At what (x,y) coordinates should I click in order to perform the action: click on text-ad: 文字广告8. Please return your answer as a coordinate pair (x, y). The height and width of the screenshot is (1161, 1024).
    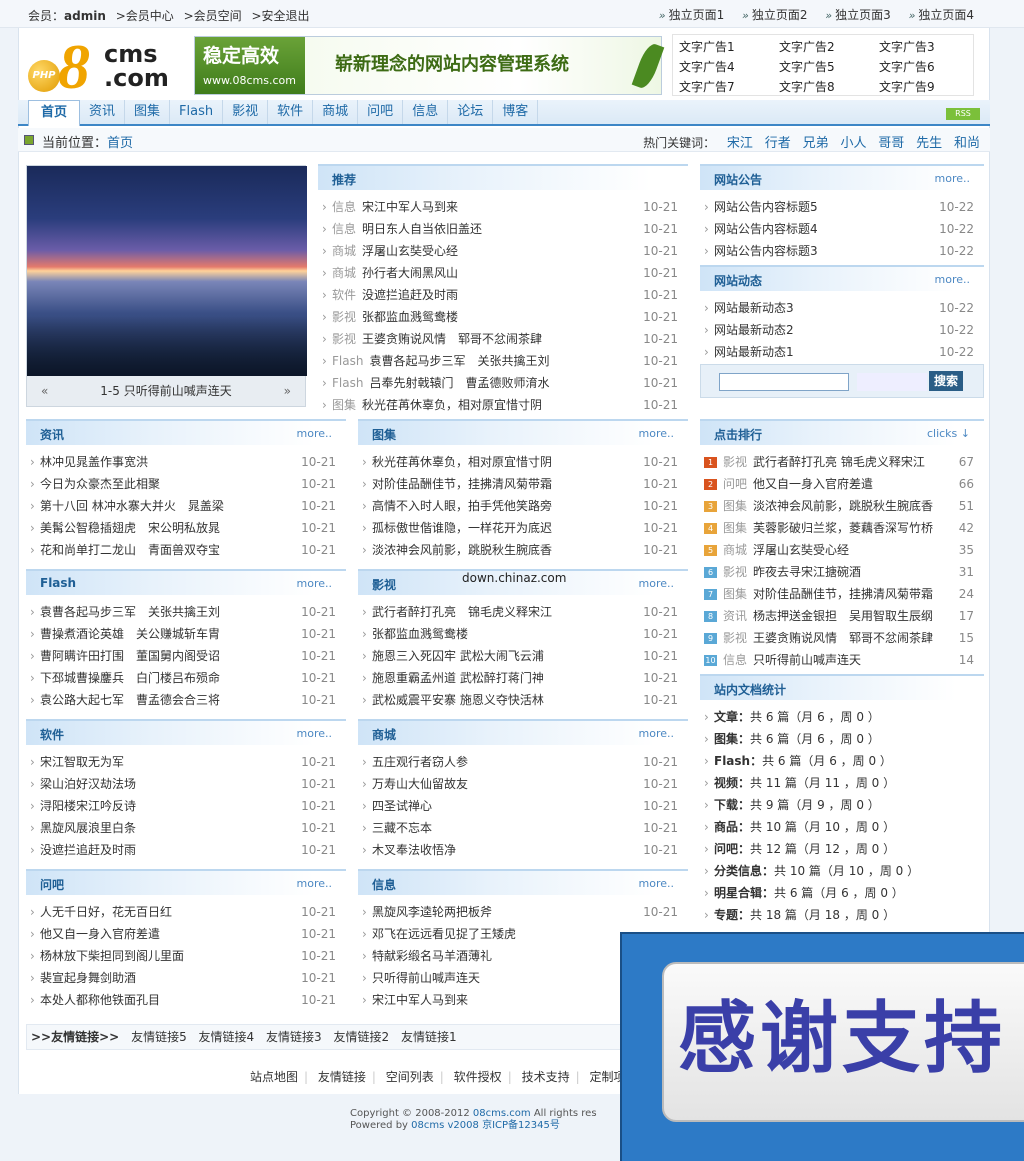
    Looking at the image, I should click on (829, 86).